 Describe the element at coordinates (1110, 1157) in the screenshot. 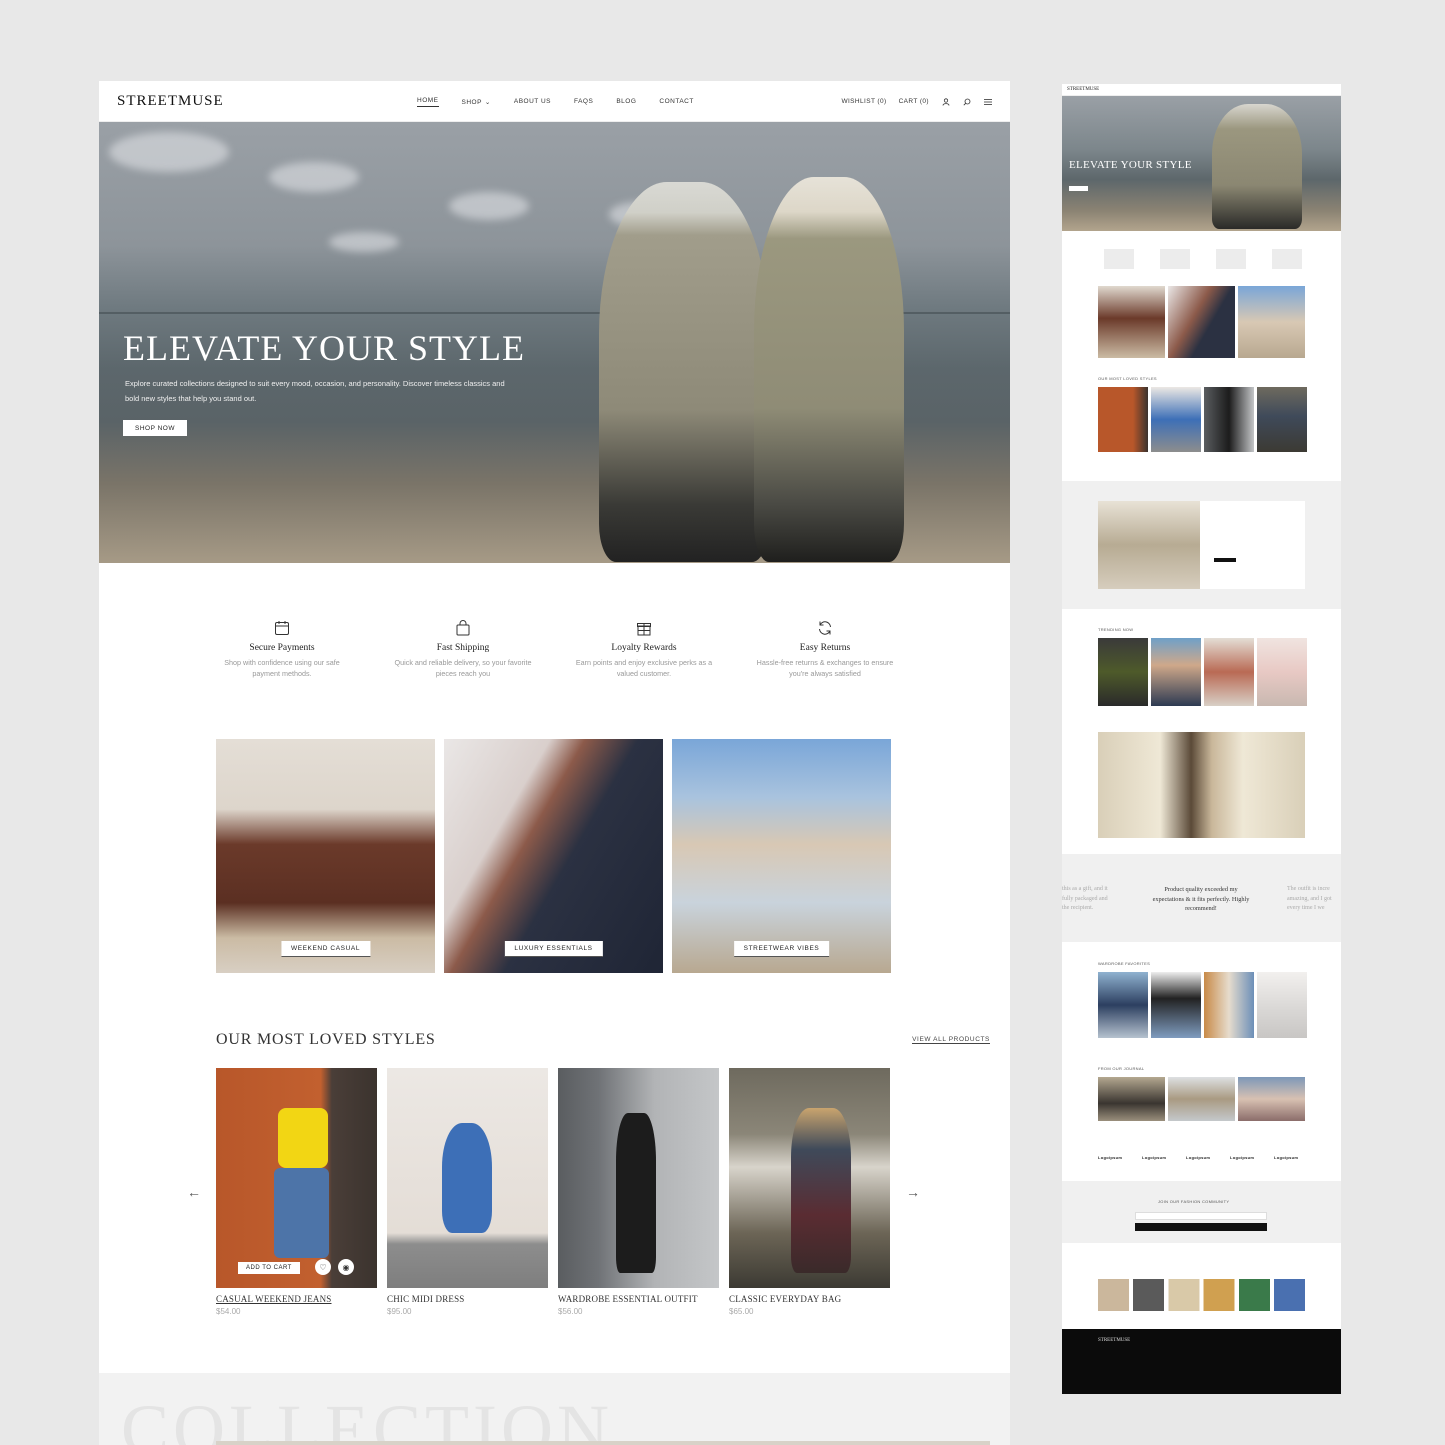

I see `mini-logo-1: Logoipsum` at that location.